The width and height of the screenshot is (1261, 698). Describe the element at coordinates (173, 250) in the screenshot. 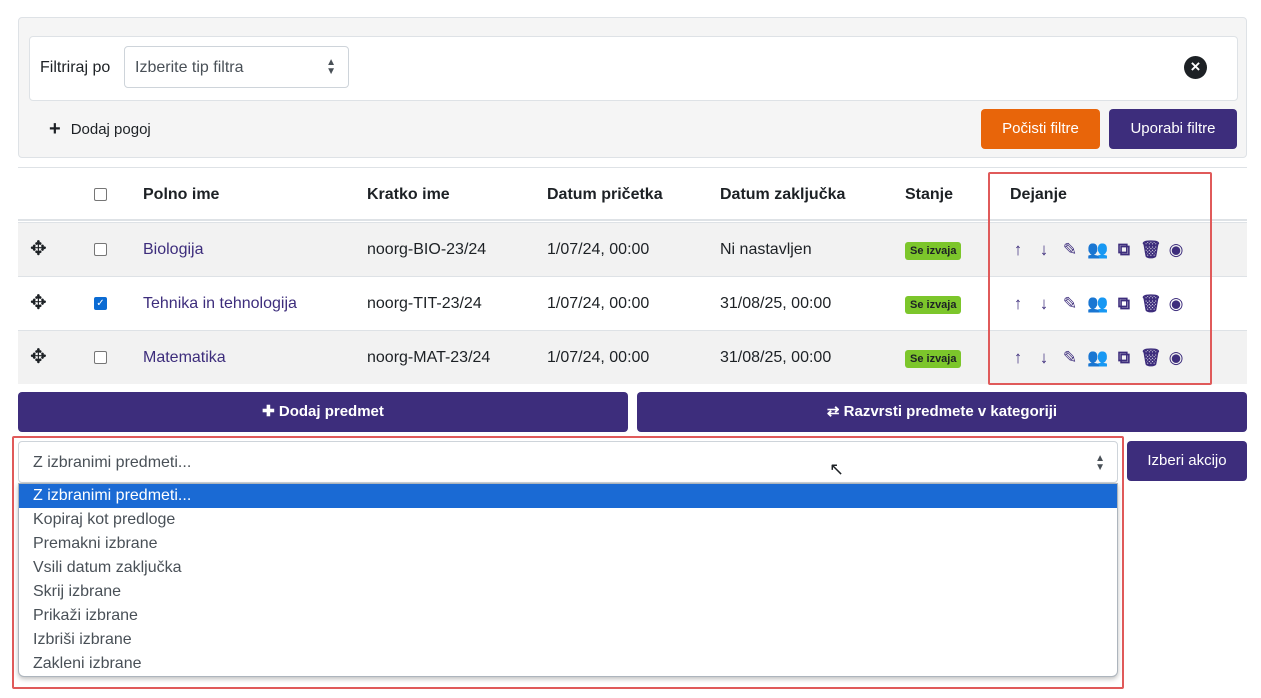

I see `course-name-link: Biologija` at that location.